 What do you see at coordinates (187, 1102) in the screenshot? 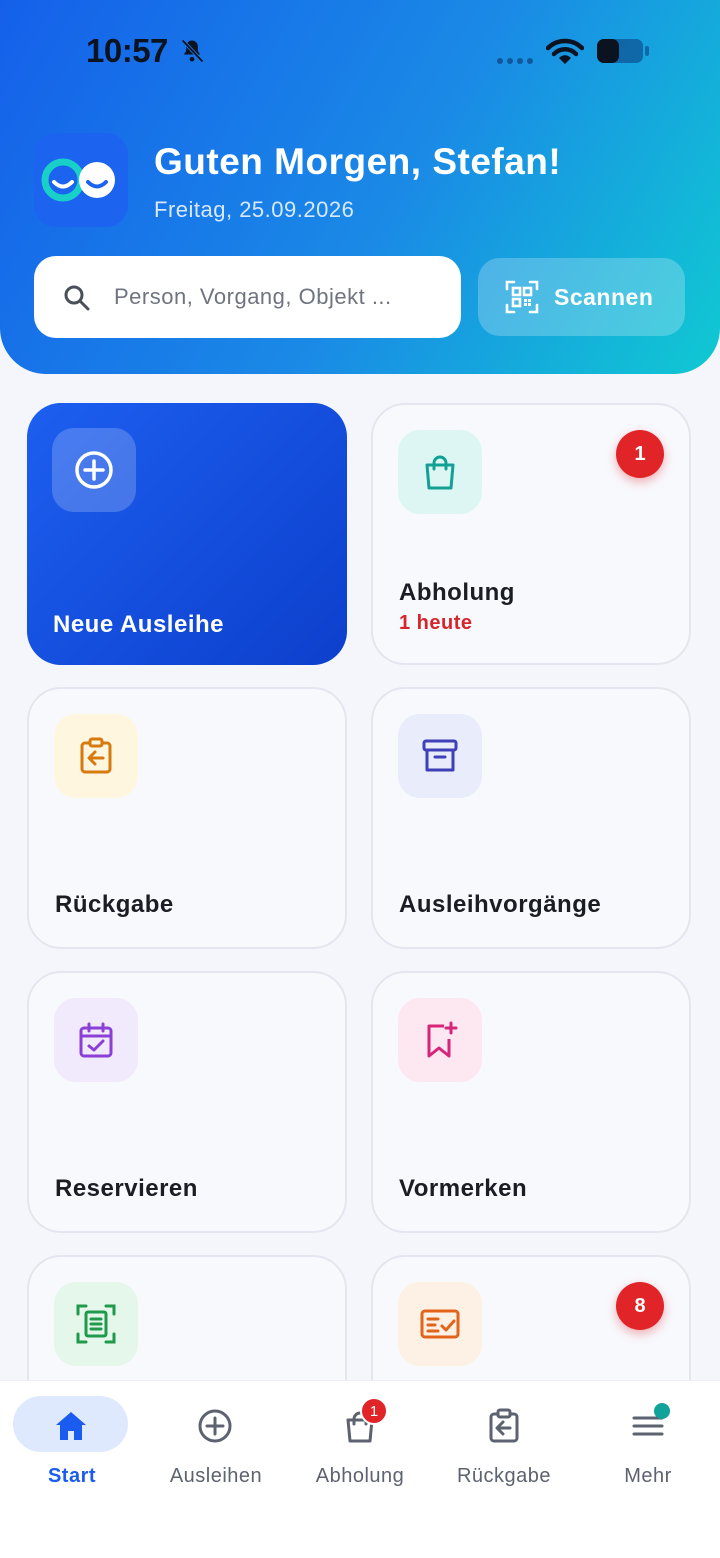
I see `tile-reservieren: Reservieren` at bounding box center [187, 1102].